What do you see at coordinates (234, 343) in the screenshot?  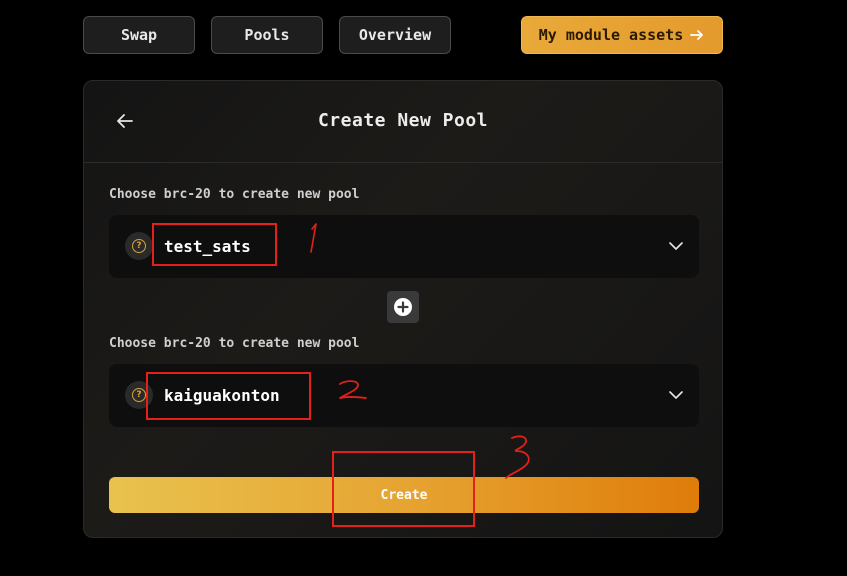 I see `second-token-label: Choose brc-20 to create new pool` at bounding box center [234, 343].